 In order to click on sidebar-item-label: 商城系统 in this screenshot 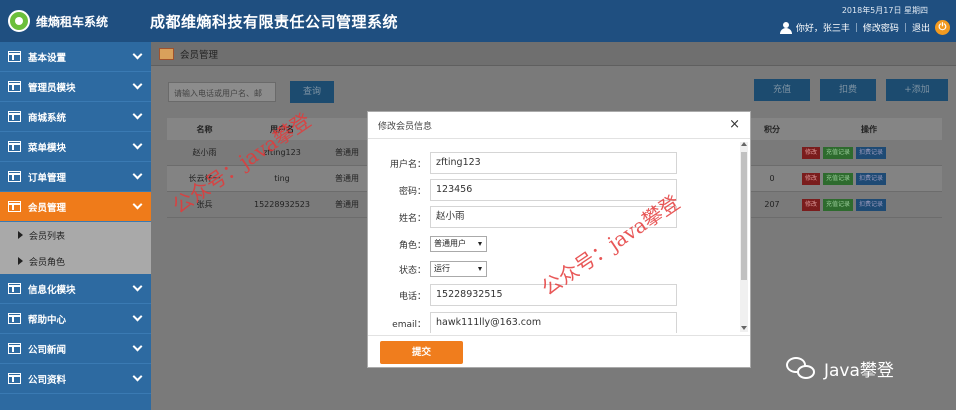, I will do `click(47, 118)`.